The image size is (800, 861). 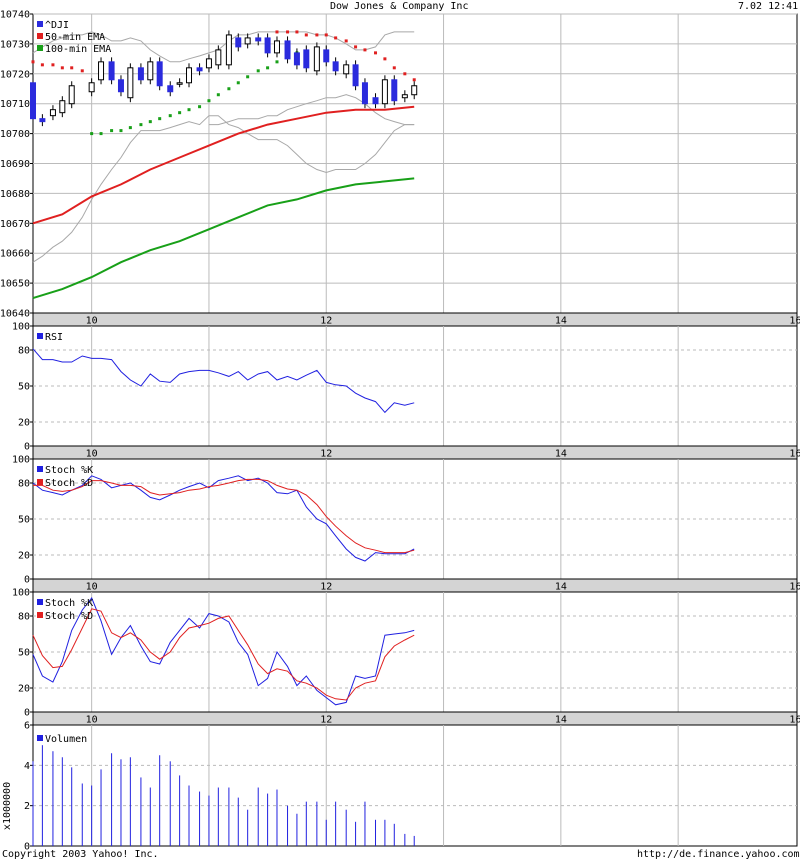 What do you see at coordinates (15, 74) in the screenshot?
I see `y-tick-label: 10720` at bounding box center [15, 74].